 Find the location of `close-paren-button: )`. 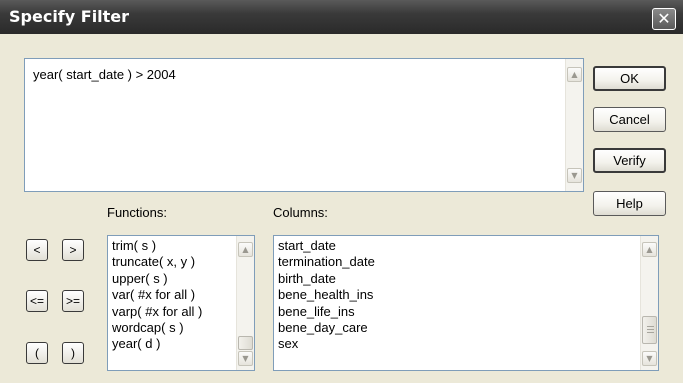

close-paren-button: ) is located at coordinates (73, 353).